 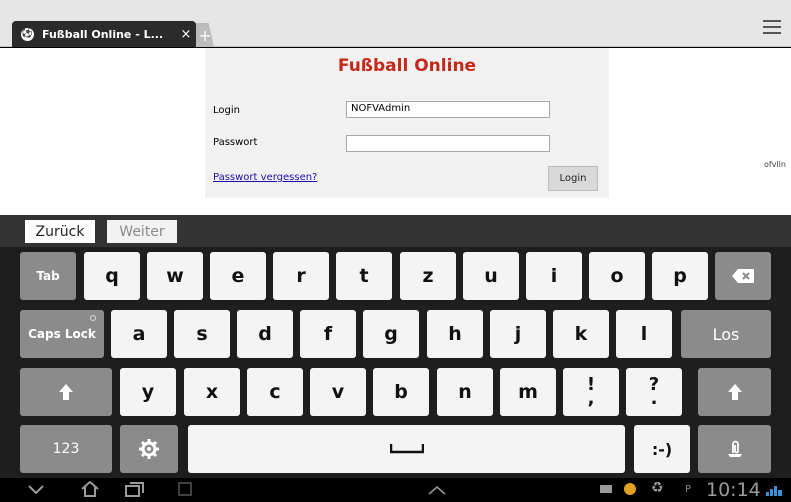 I want to click on smiley-key: :-), so click(x=662, y=449).